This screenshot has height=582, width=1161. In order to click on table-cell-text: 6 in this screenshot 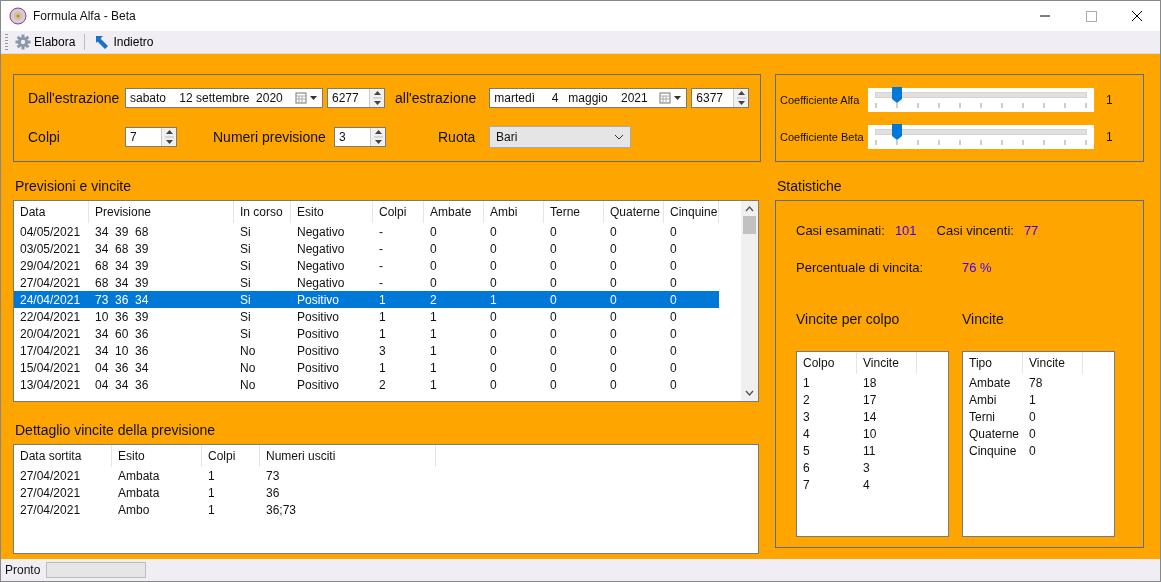, I will do `click(806, 467)`.